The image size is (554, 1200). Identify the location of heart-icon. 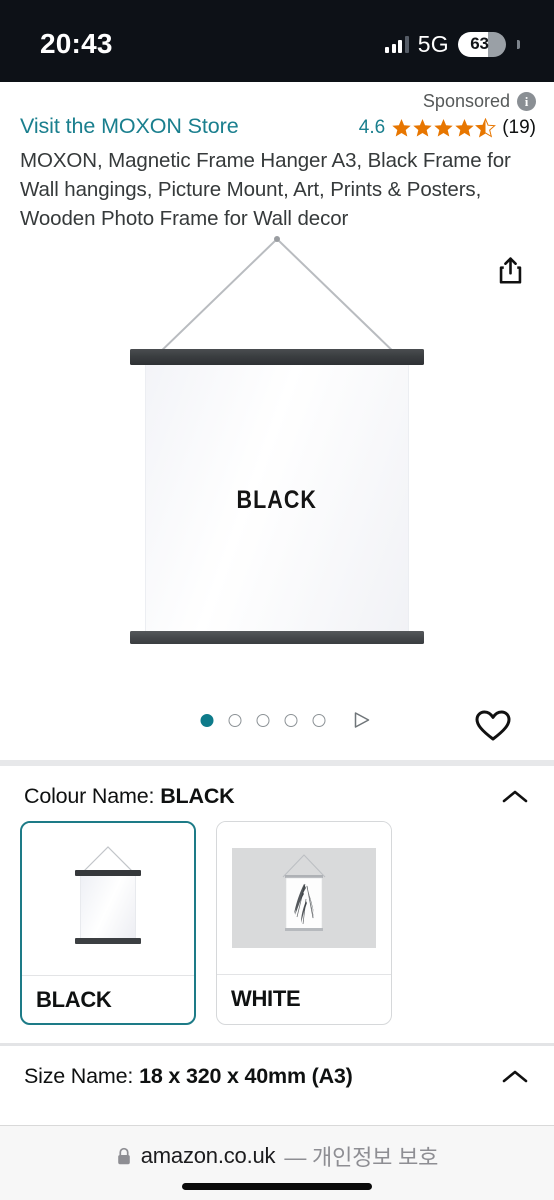
(493, 725).